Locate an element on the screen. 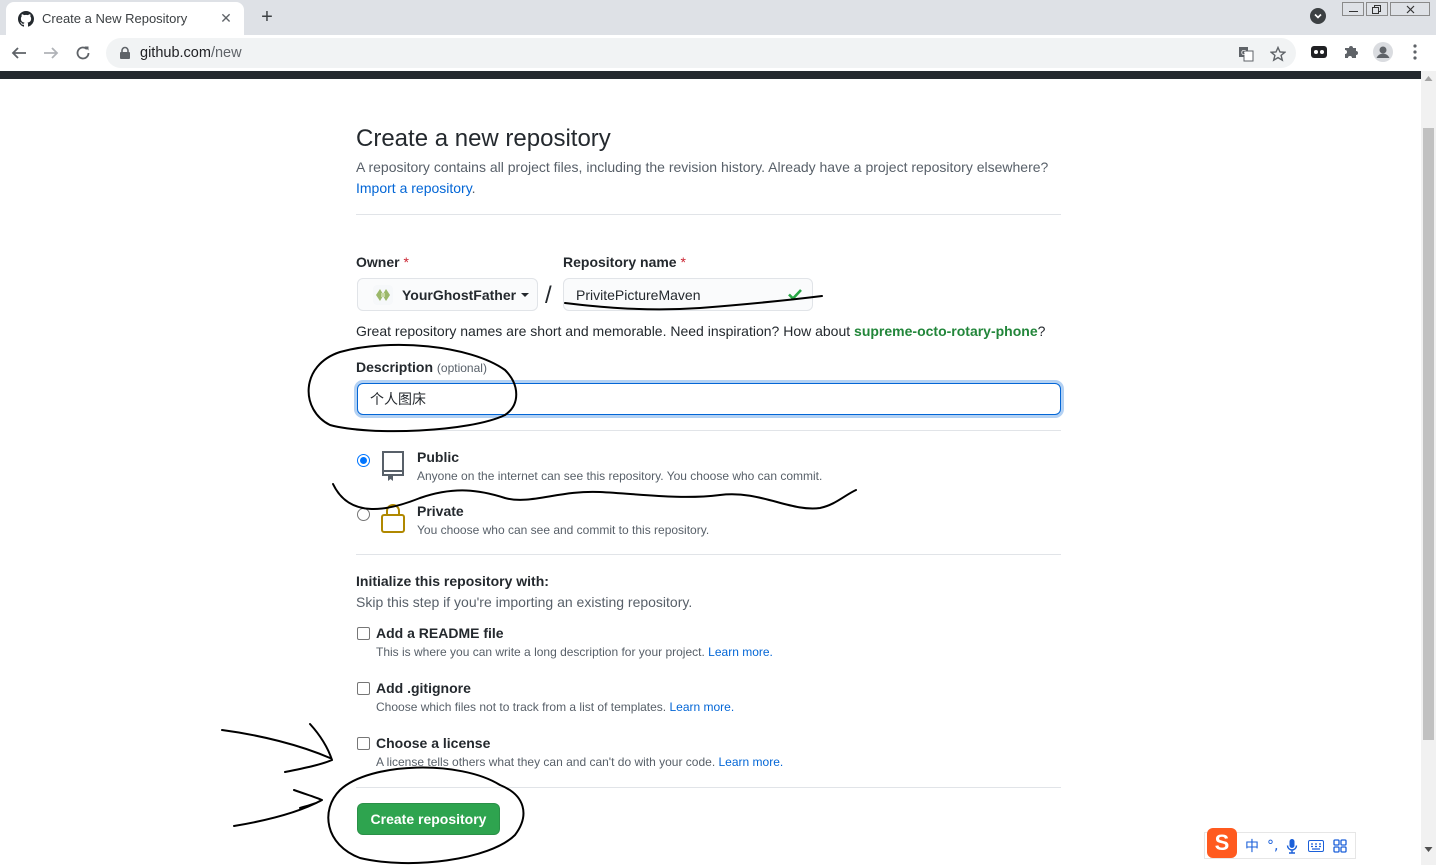 The width and height of the screenshot is (1436, 865). close-window-icon is located at coordinates (1410, 9).